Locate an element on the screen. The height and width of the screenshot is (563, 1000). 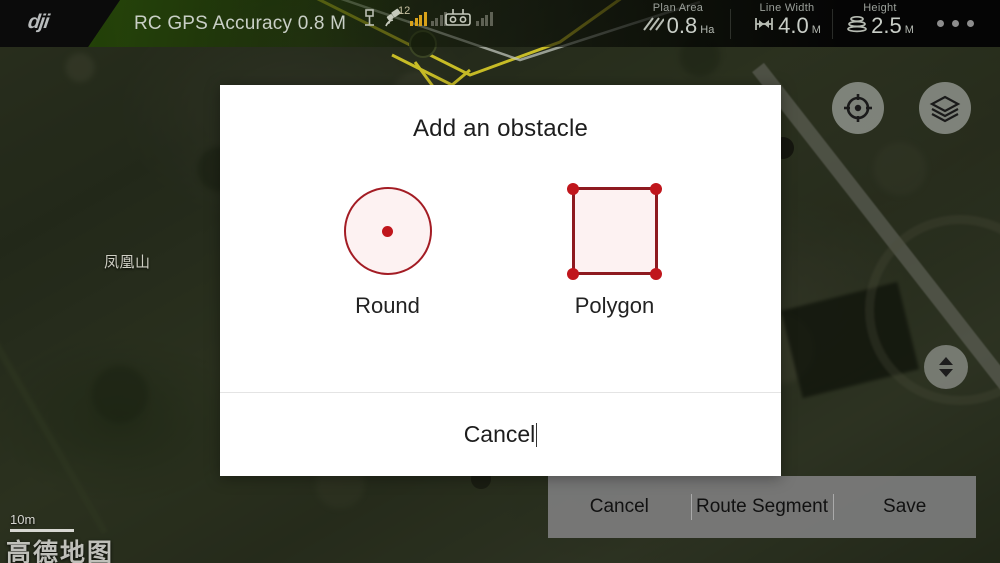
obstacle-option-polygon-label: Polygon is located at coordinates (614, 305).